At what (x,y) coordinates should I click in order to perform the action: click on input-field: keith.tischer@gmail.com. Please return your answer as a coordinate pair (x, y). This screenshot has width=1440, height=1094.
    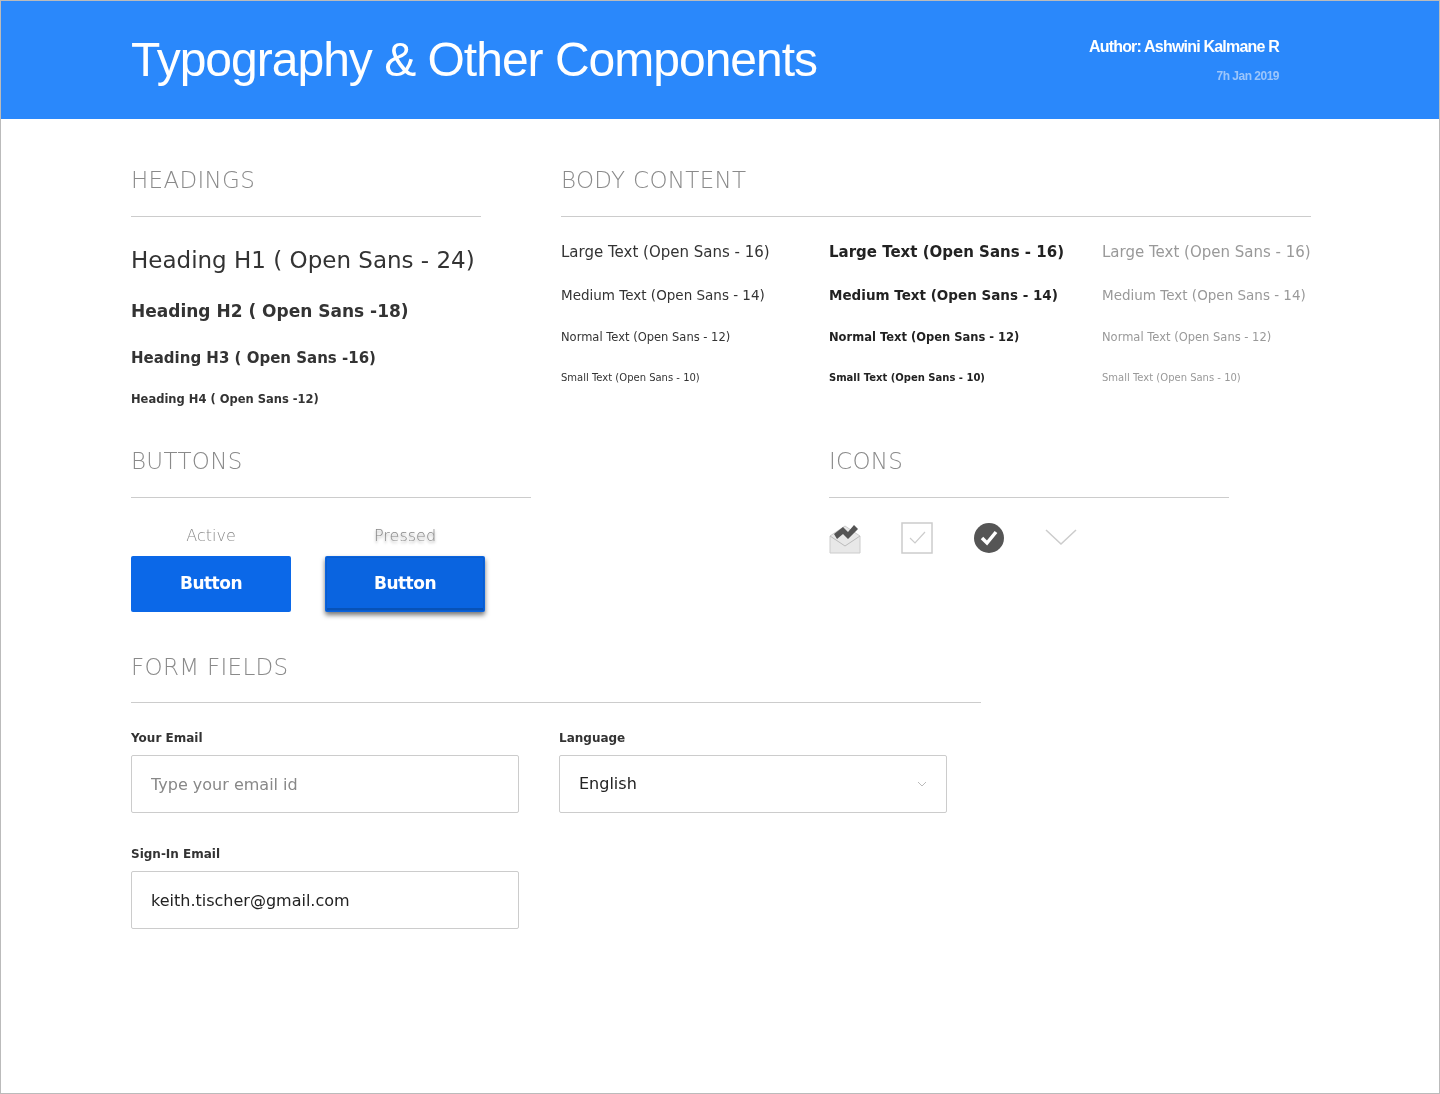
    Looking at the image, I should click on (325, 900).